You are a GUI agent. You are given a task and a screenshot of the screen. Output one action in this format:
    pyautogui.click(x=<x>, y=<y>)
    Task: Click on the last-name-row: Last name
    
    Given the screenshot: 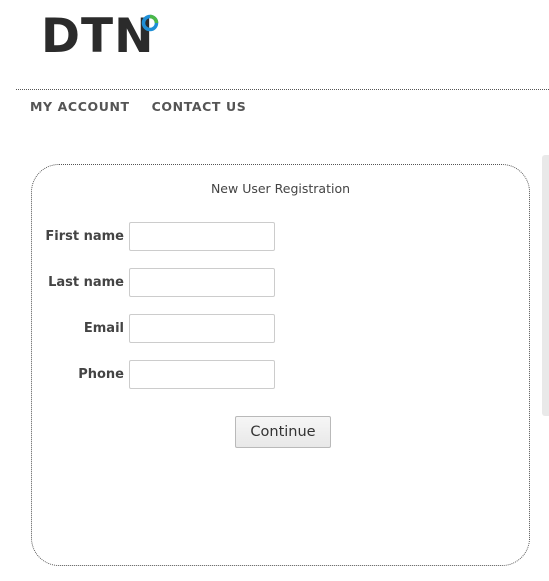 What is the action you would take?
    pyautogui.click(x=162, y=283)
    